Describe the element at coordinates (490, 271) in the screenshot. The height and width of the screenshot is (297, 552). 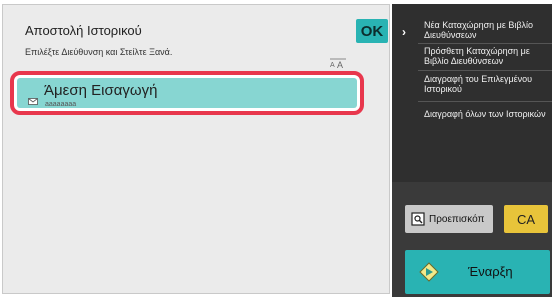
I see `start-label: Έναρξη` at that location.